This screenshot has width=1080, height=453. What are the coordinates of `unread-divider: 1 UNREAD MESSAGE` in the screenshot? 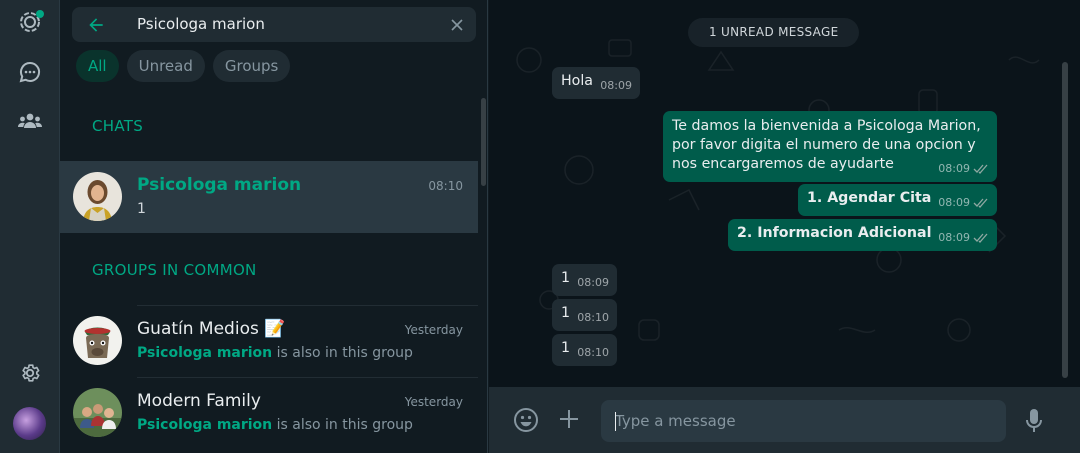 It's located at (774, 32).